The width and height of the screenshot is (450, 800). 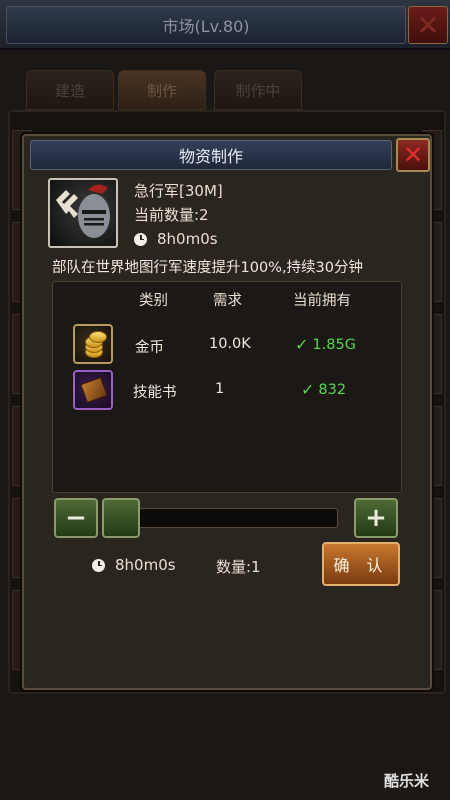 What do you see at coordinates (322, 301) in the screenshot?
I see `header-have: 当前拥有` at bounding box center [322, 301].